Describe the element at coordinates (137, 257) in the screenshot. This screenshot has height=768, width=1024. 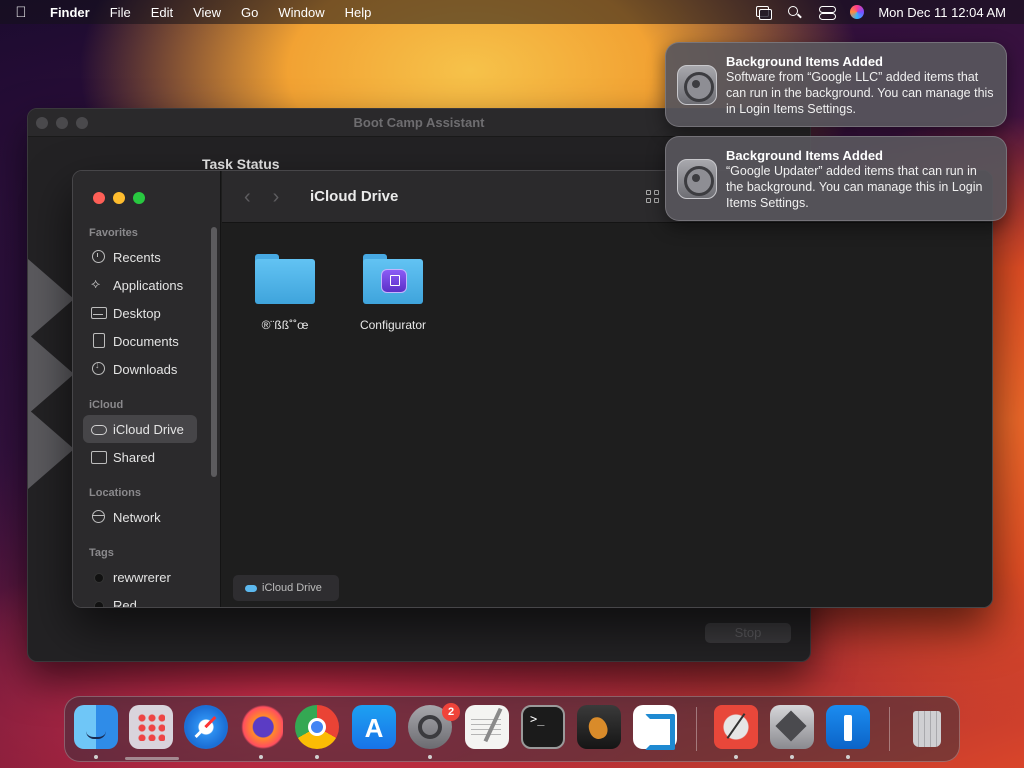
I see `sidebar-item-label: Recents` at that location.